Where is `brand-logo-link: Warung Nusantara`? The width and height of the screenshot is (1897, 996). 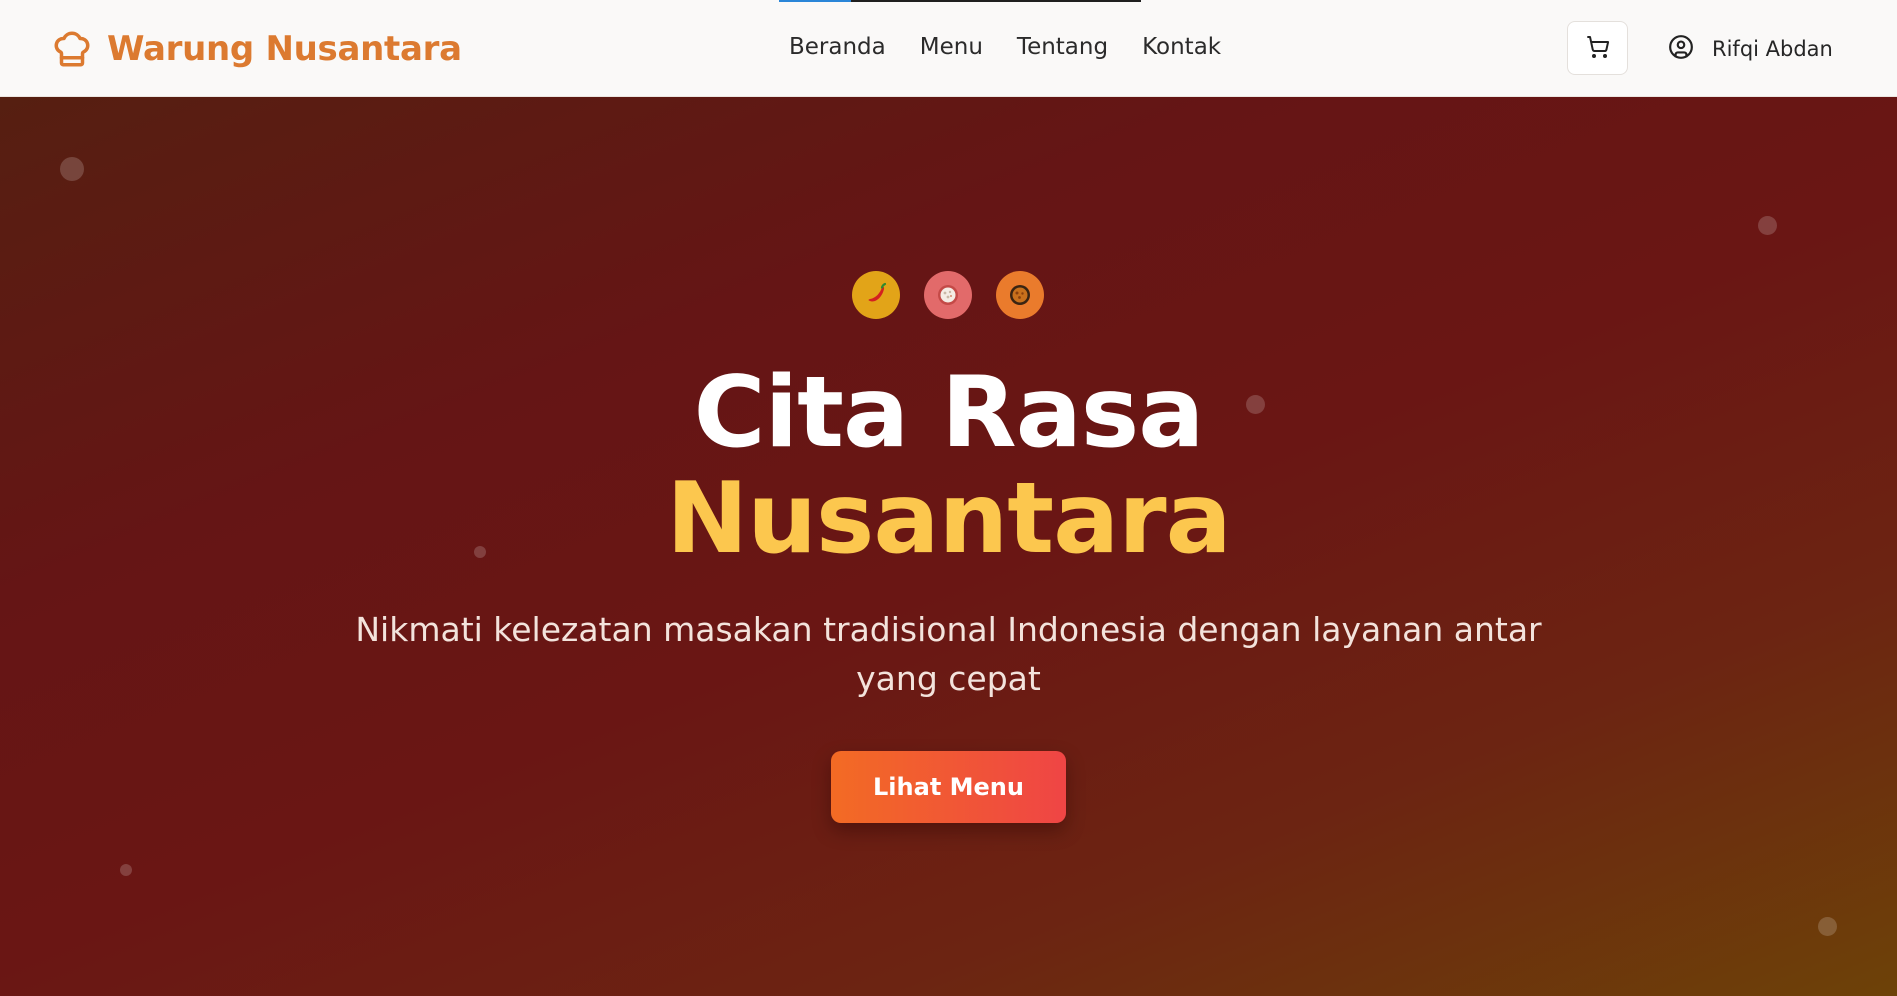 brand-logo-link: Warung Nusantara is located at coordinates (256, 49).